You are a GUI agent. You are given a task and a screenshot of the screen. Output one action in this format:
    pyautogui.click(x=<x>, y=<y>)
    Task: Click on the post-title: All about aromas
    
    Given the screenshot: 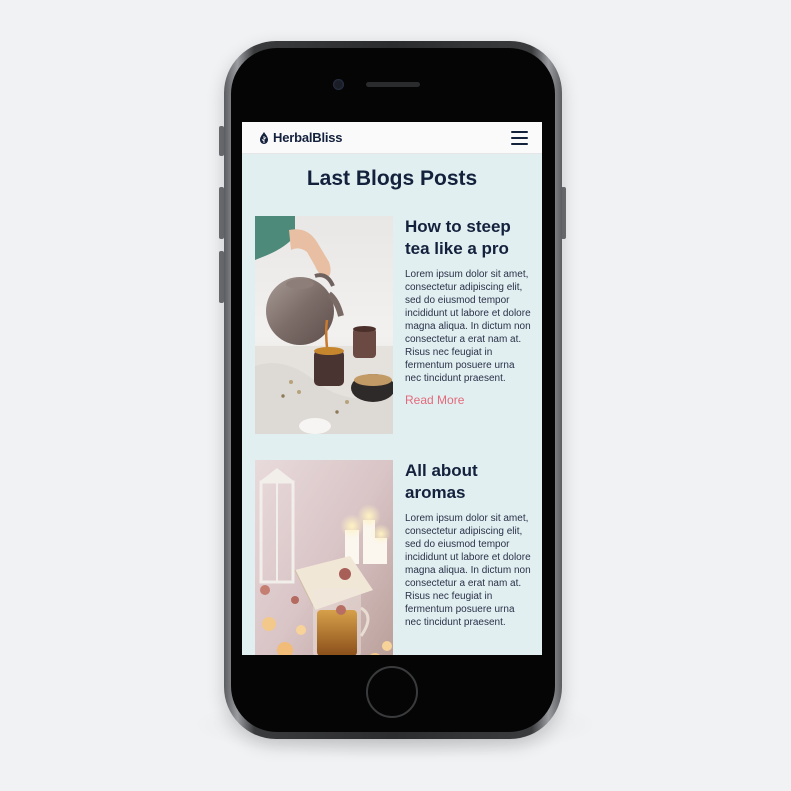 What is the action you would take?
    pyautogui.click(x=469, y=482)
    